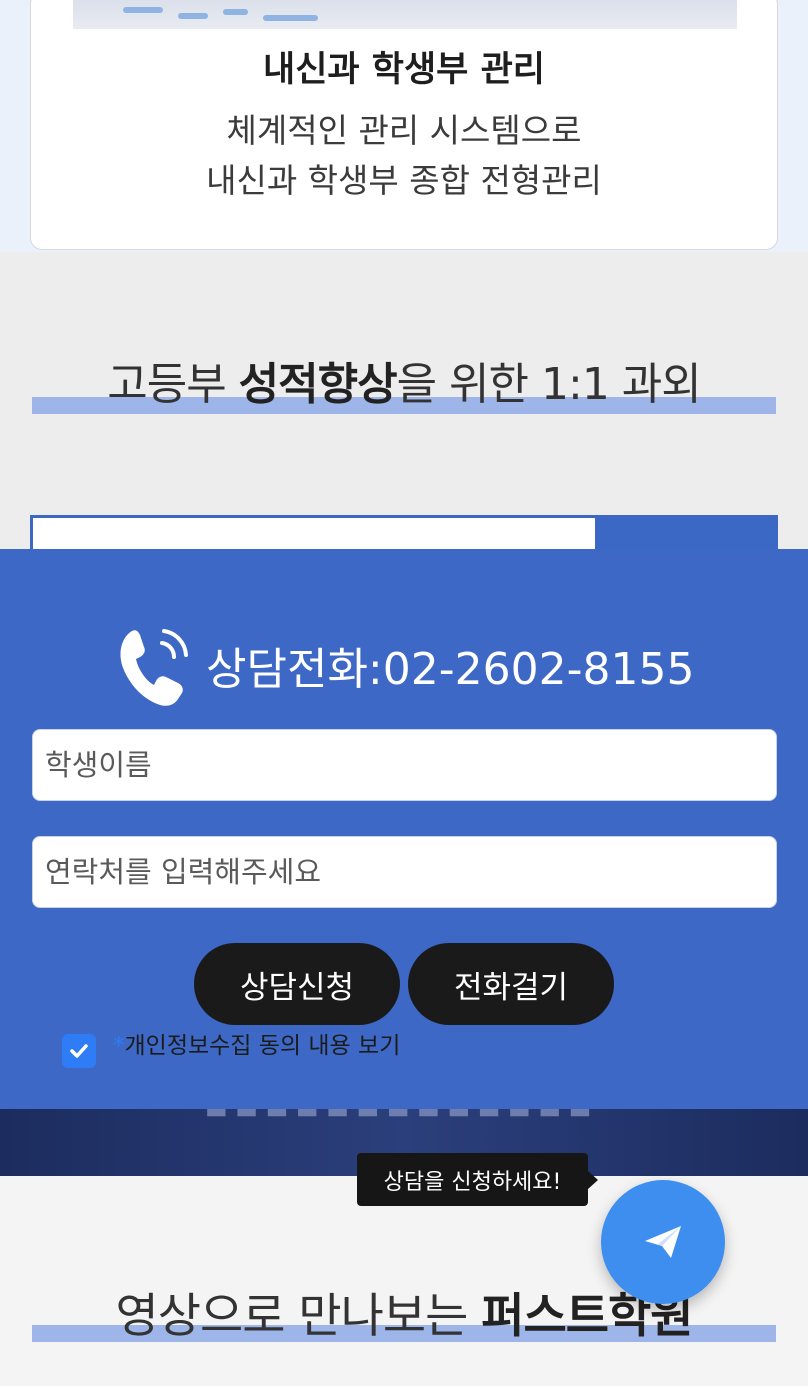  Describe the element at coordinates (404, 765) in the screenshot. I see `student-name-input` at that location.